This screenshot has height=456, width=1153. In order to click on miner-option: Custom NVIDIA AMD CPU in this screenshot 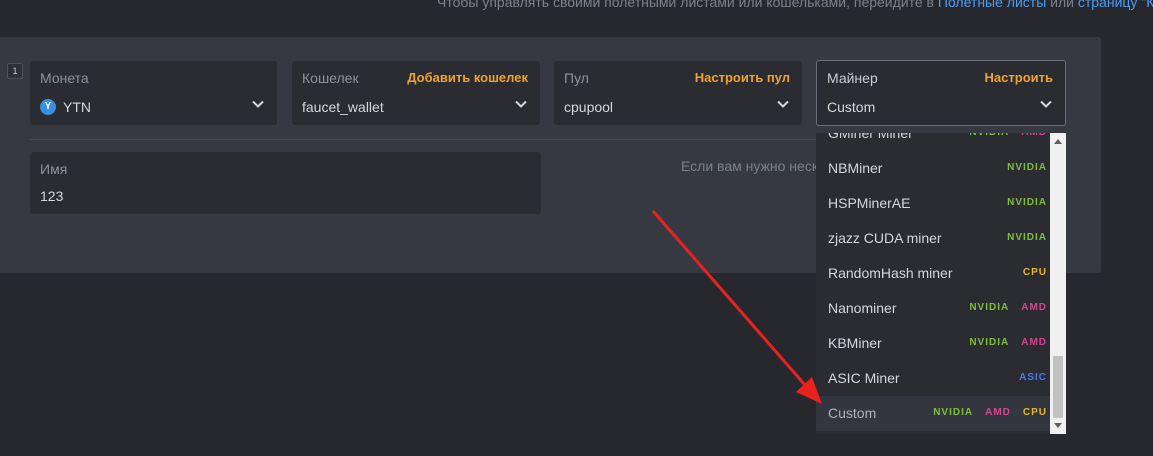, I will do `click(933, 413)`.